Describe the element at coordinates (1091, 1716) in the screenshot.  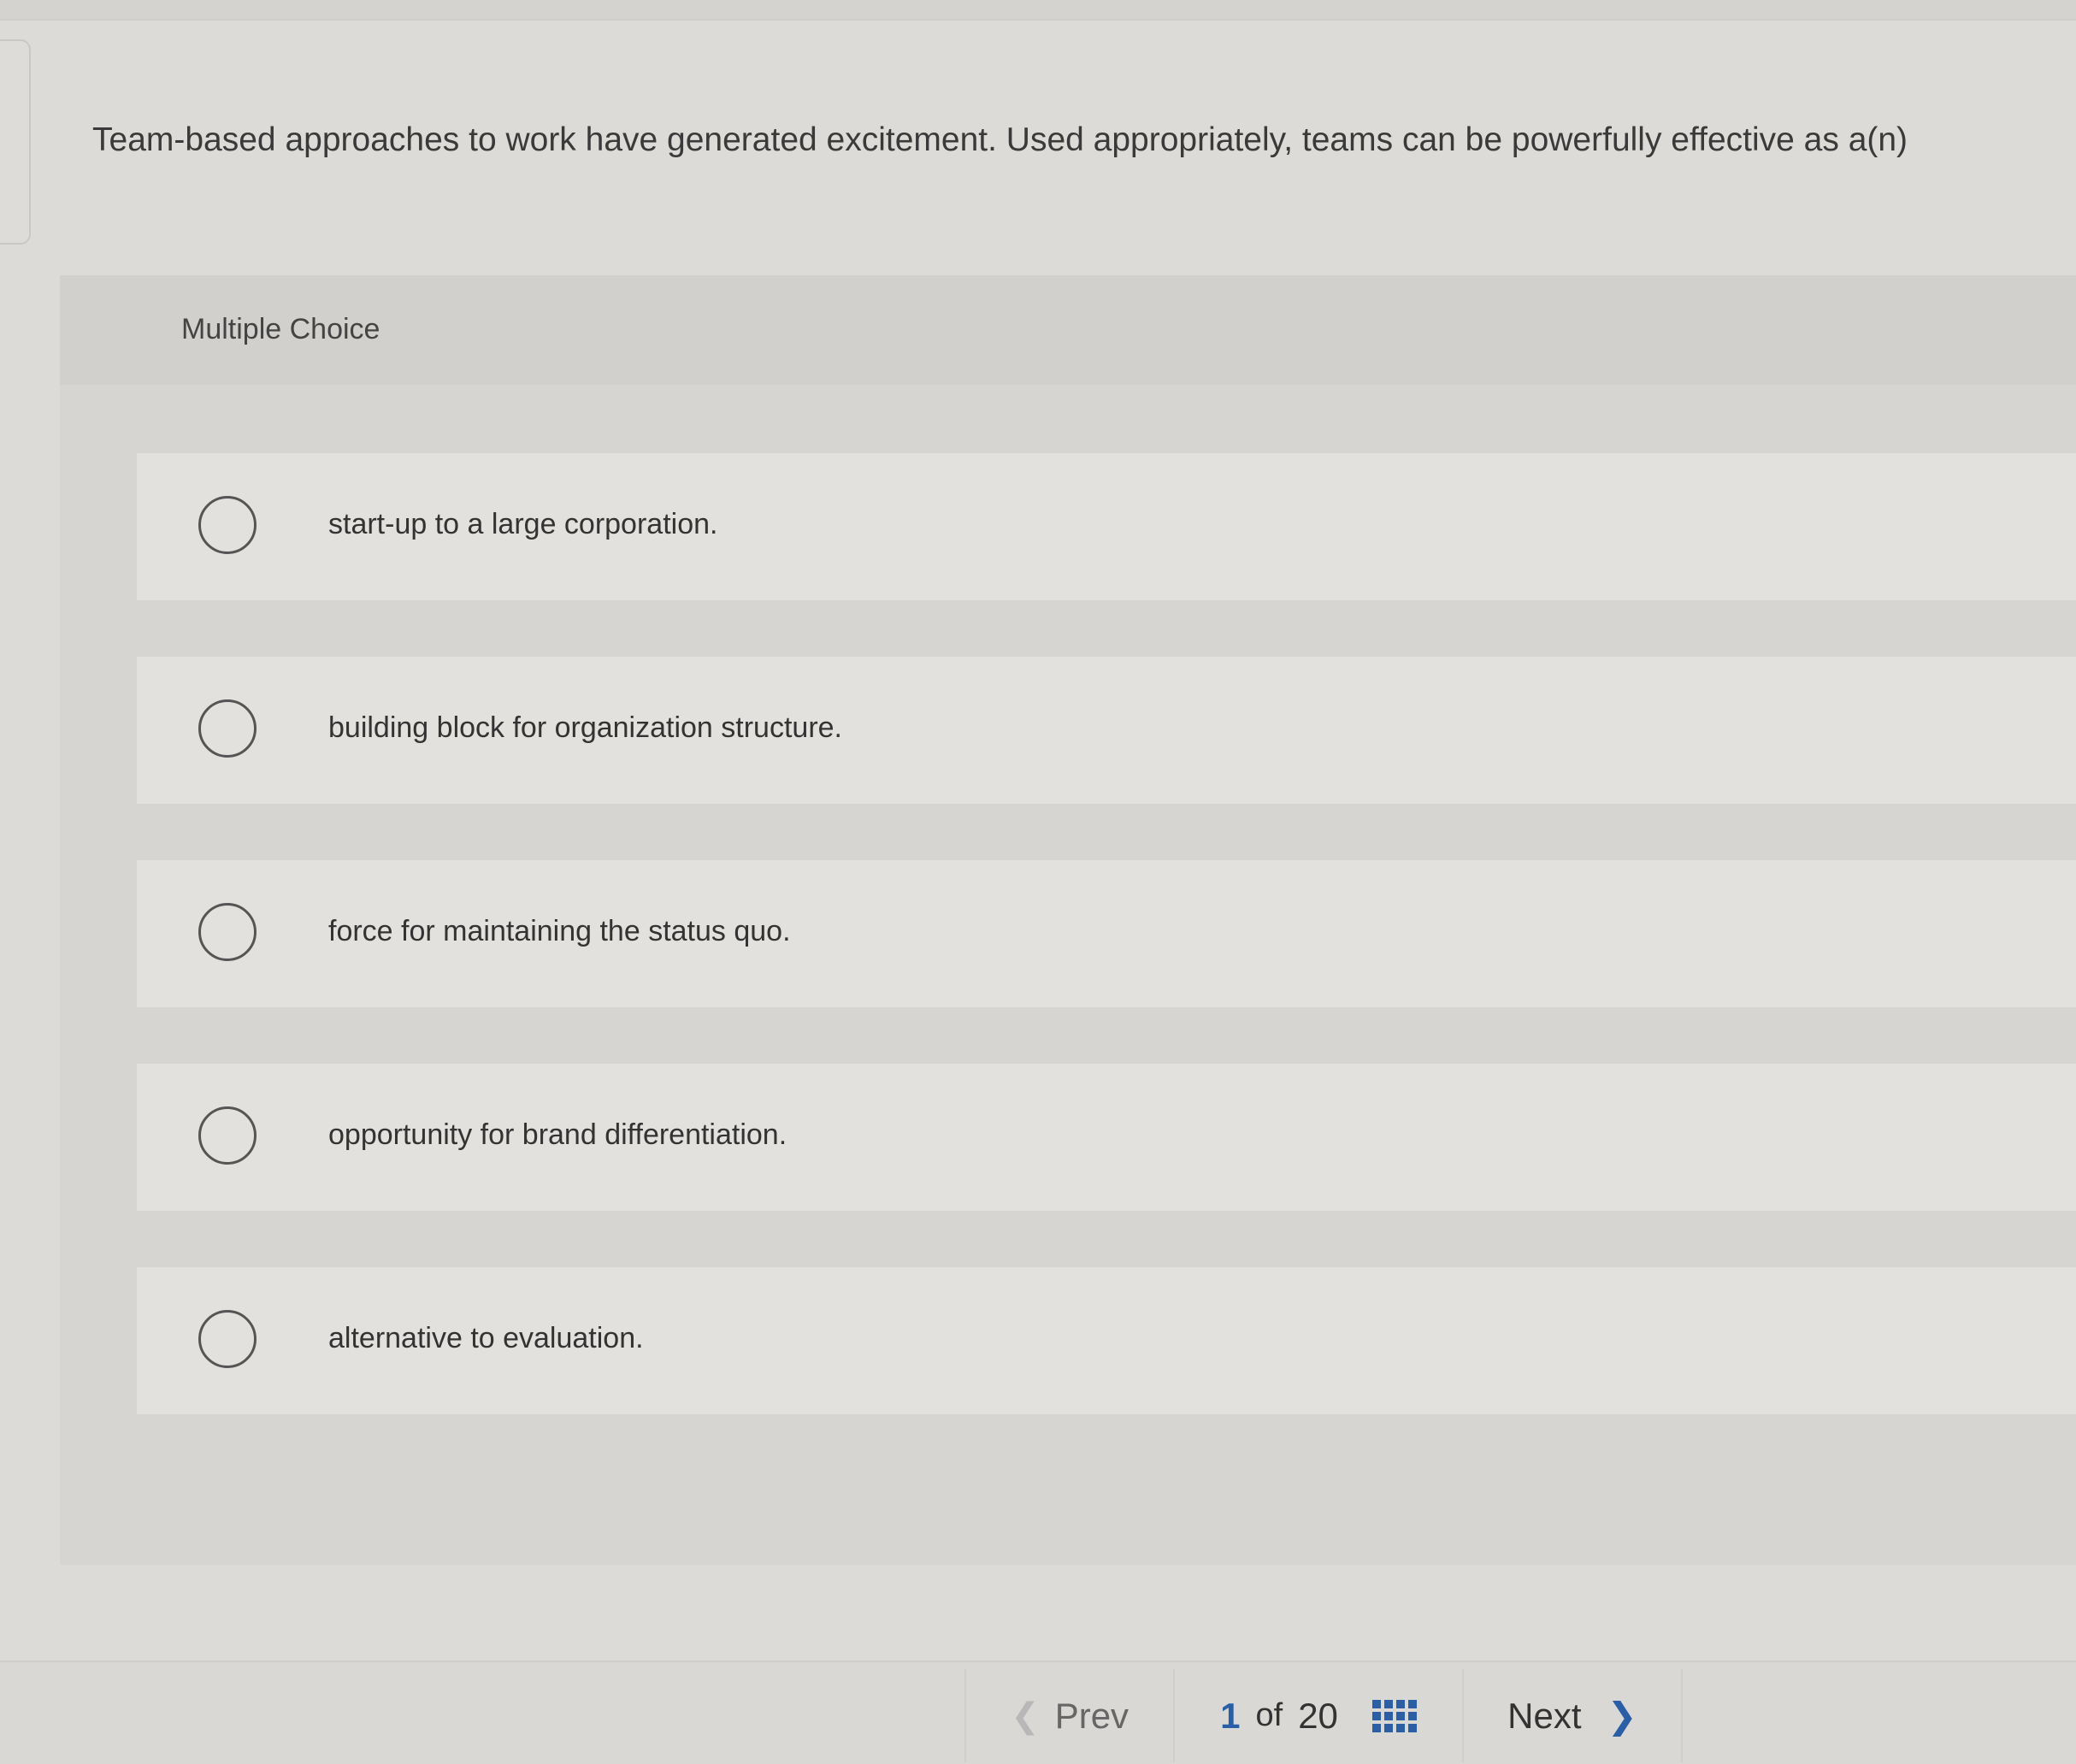
I see `prev-label: Prev` at that location.